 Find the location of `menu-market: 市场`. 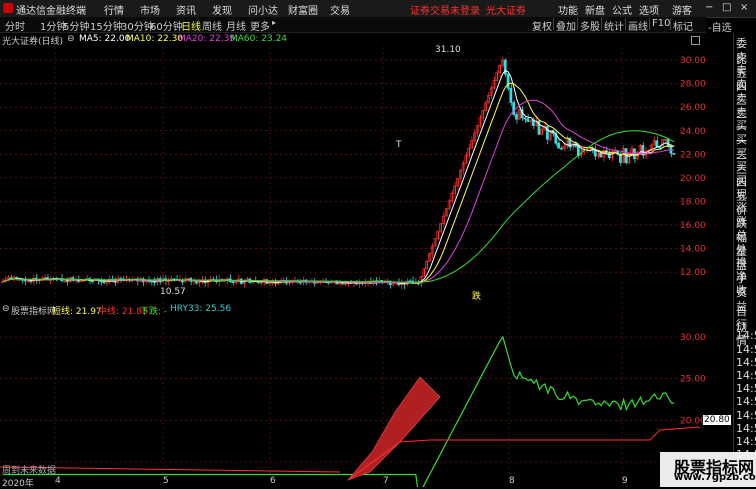

menu-market: 市场 is located at coordinates (150, 9).